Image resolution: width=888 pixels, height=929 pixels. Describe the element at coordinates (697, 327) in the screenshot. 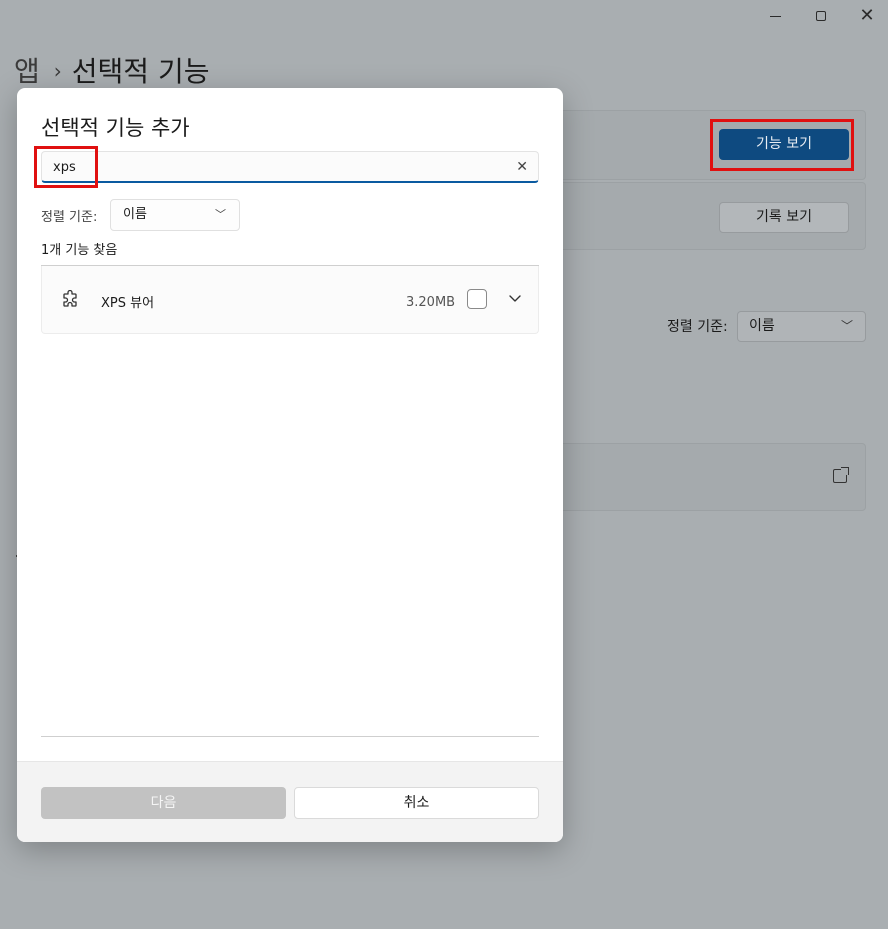

I see `background-sort-label: 정렬 기준:` at that location.